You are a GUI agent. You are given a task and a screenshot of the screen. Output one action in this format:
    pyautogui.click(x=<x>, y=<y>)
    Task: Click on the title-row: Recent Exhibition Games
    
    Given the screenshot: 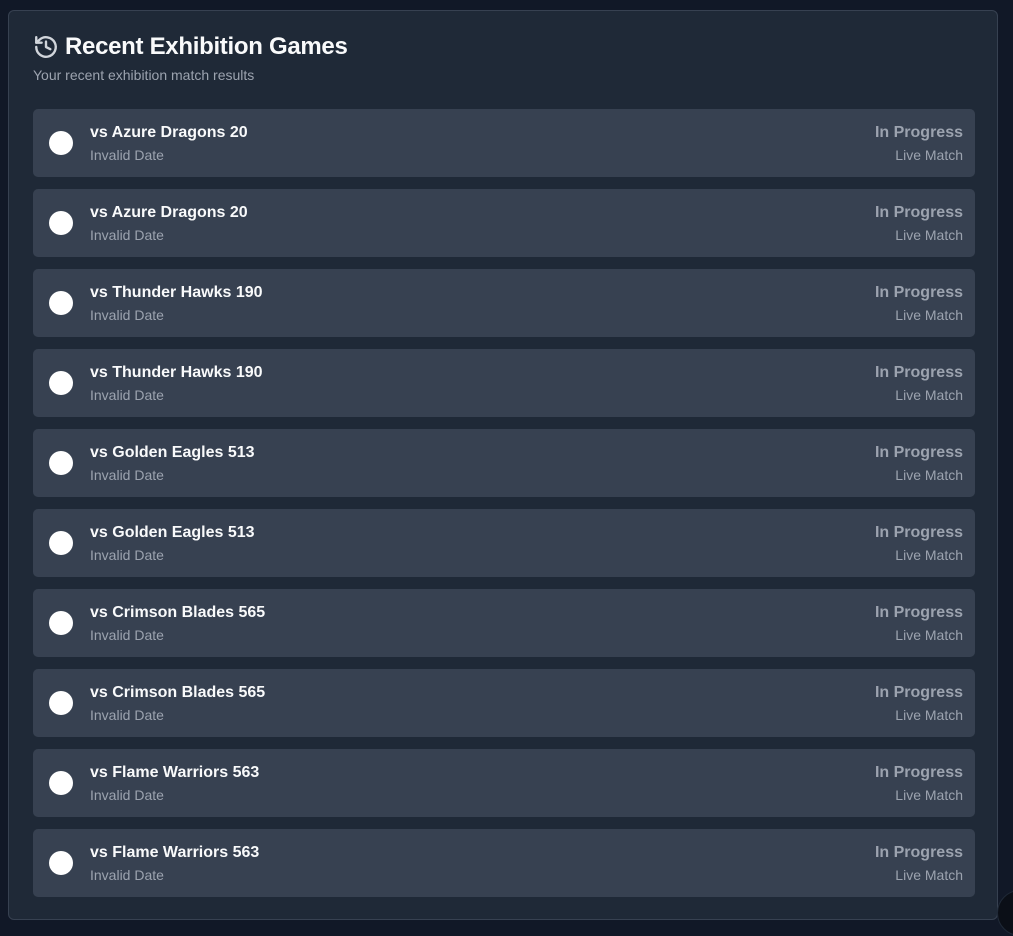 What is the action you would take?
    pyautogui.click(x=190, y=47)
    